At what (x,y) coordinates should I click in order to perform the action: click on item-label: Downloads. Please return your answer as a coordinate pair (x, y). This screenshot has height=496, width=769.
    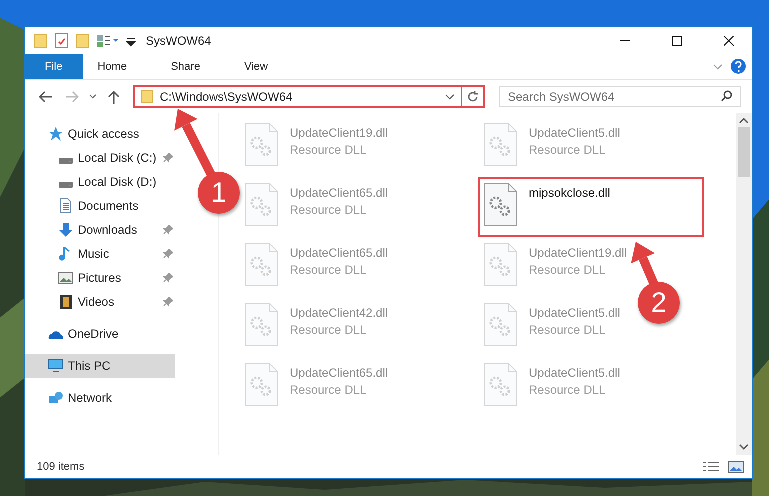
    Looking at the image, I should click on (108, 230).